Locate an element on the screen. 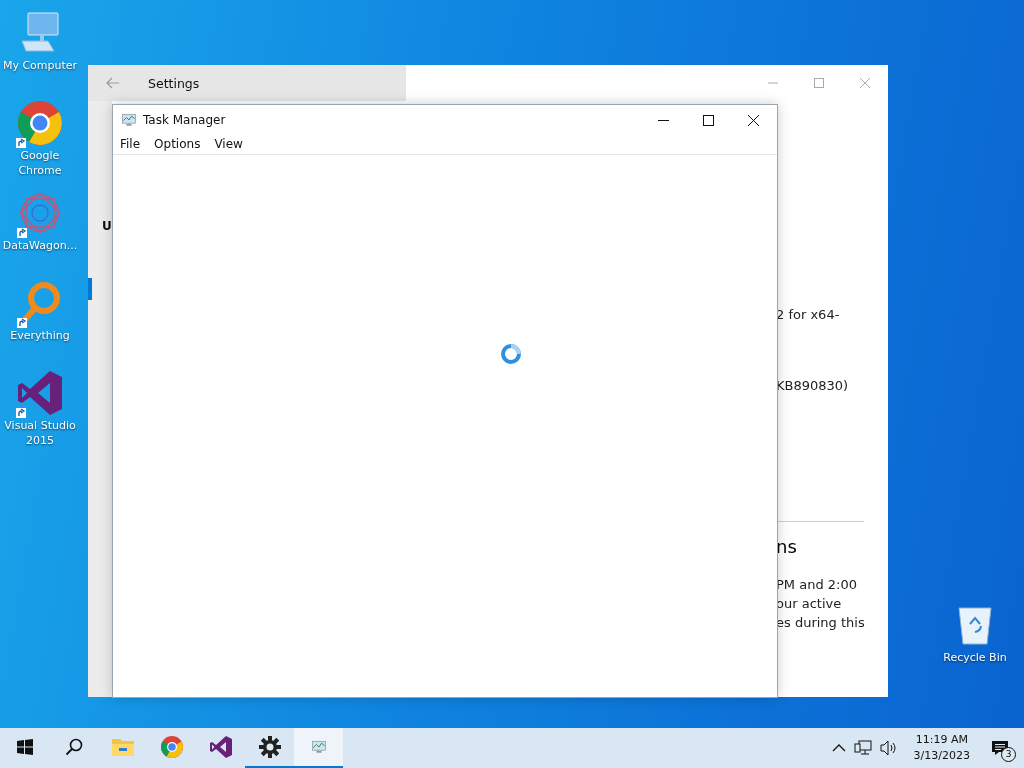  sidebar-heading: U is located at coordinates (107, 226).